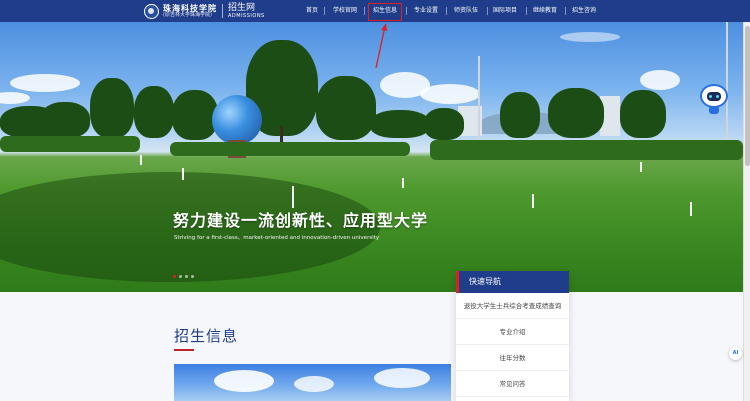 The width and height of the screenshot is (750, 401). What do you see at coordinates (735, 353) in the screenshot?
I see `ai-assistant-button: AI` at bounding box center [735, 353].